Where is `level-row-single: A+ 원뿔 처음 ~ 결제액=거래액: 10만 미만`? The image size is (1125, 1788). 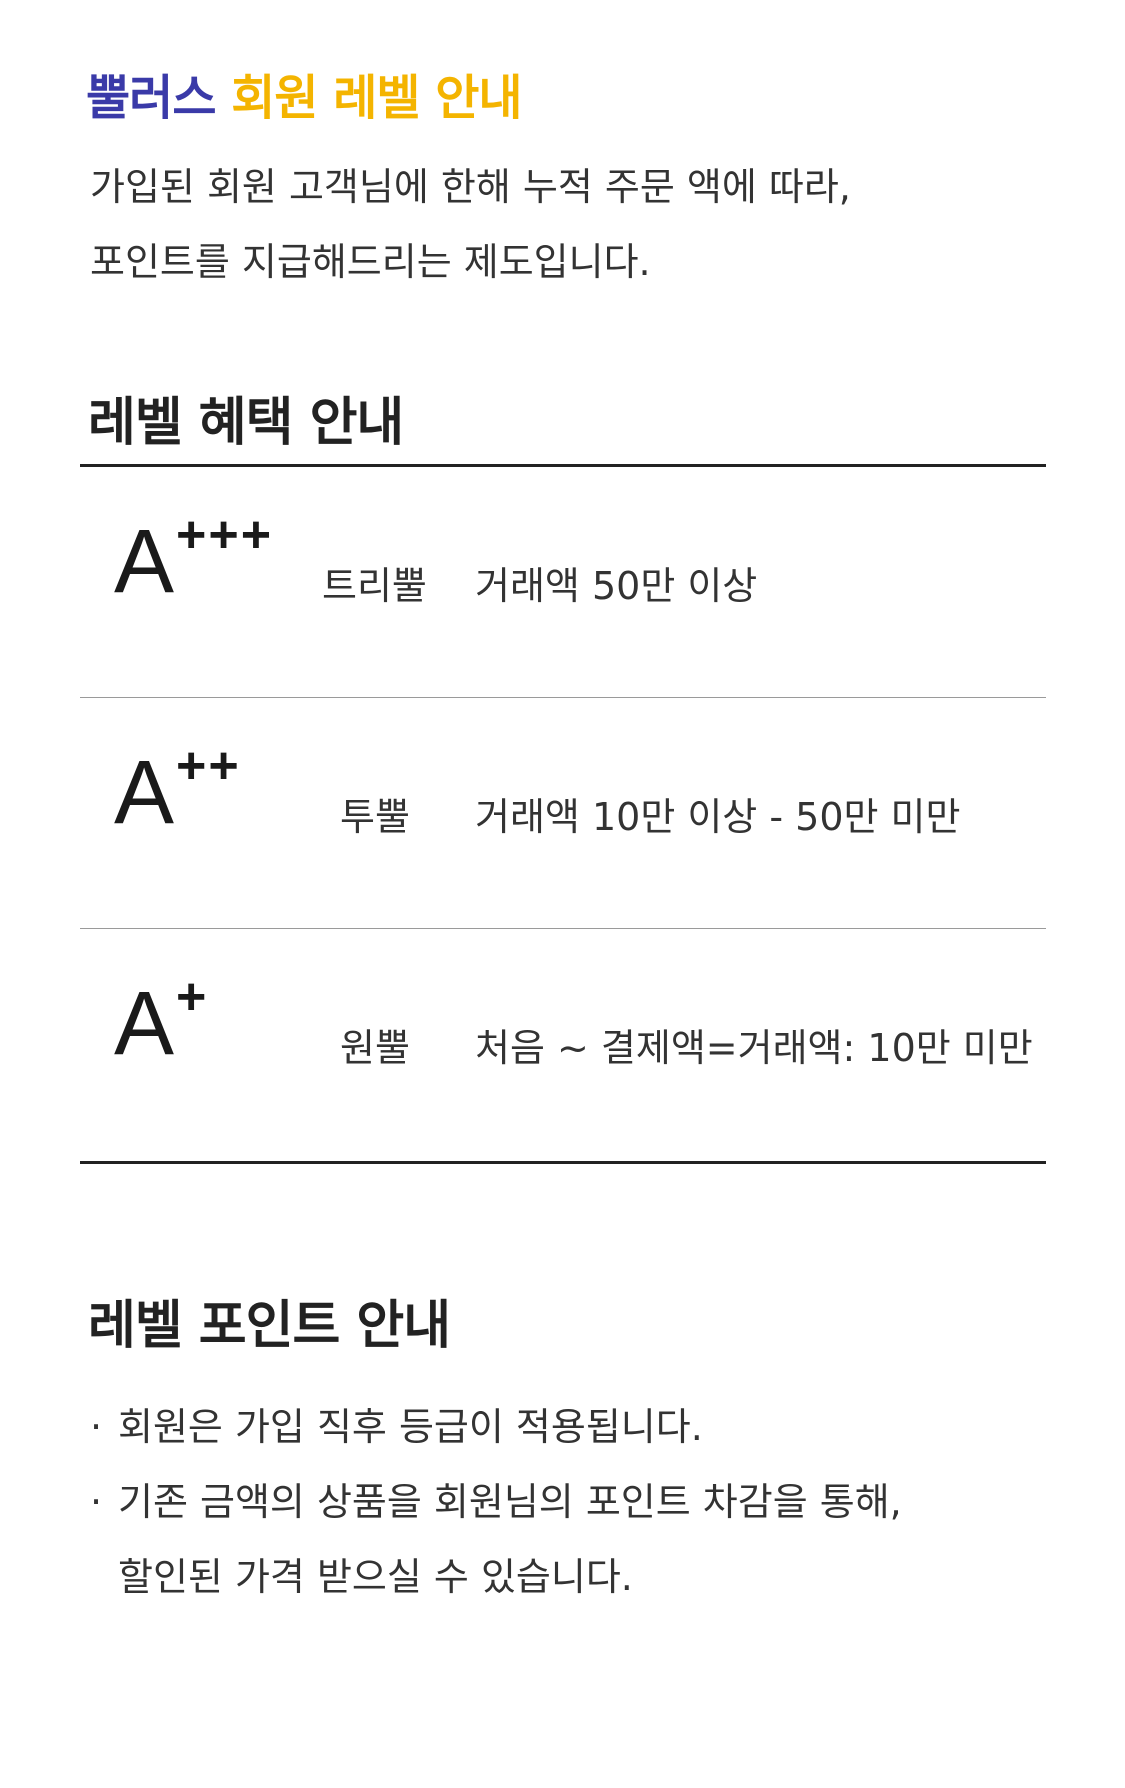 level-row-single: A+ 원뿔 처음 ~ 결제액=거래액: 10만 미만 is located at coordinates (563, 1044).